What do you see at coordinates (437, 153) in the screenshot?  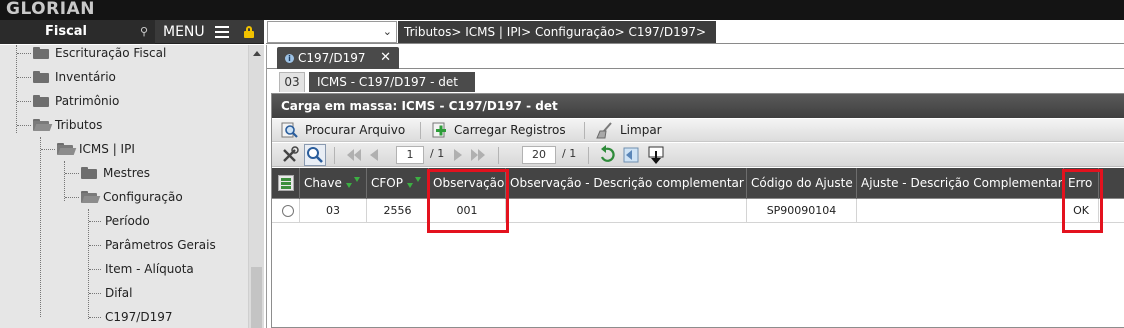 I see `page-count: / 1` at bounding box center [437, 153].